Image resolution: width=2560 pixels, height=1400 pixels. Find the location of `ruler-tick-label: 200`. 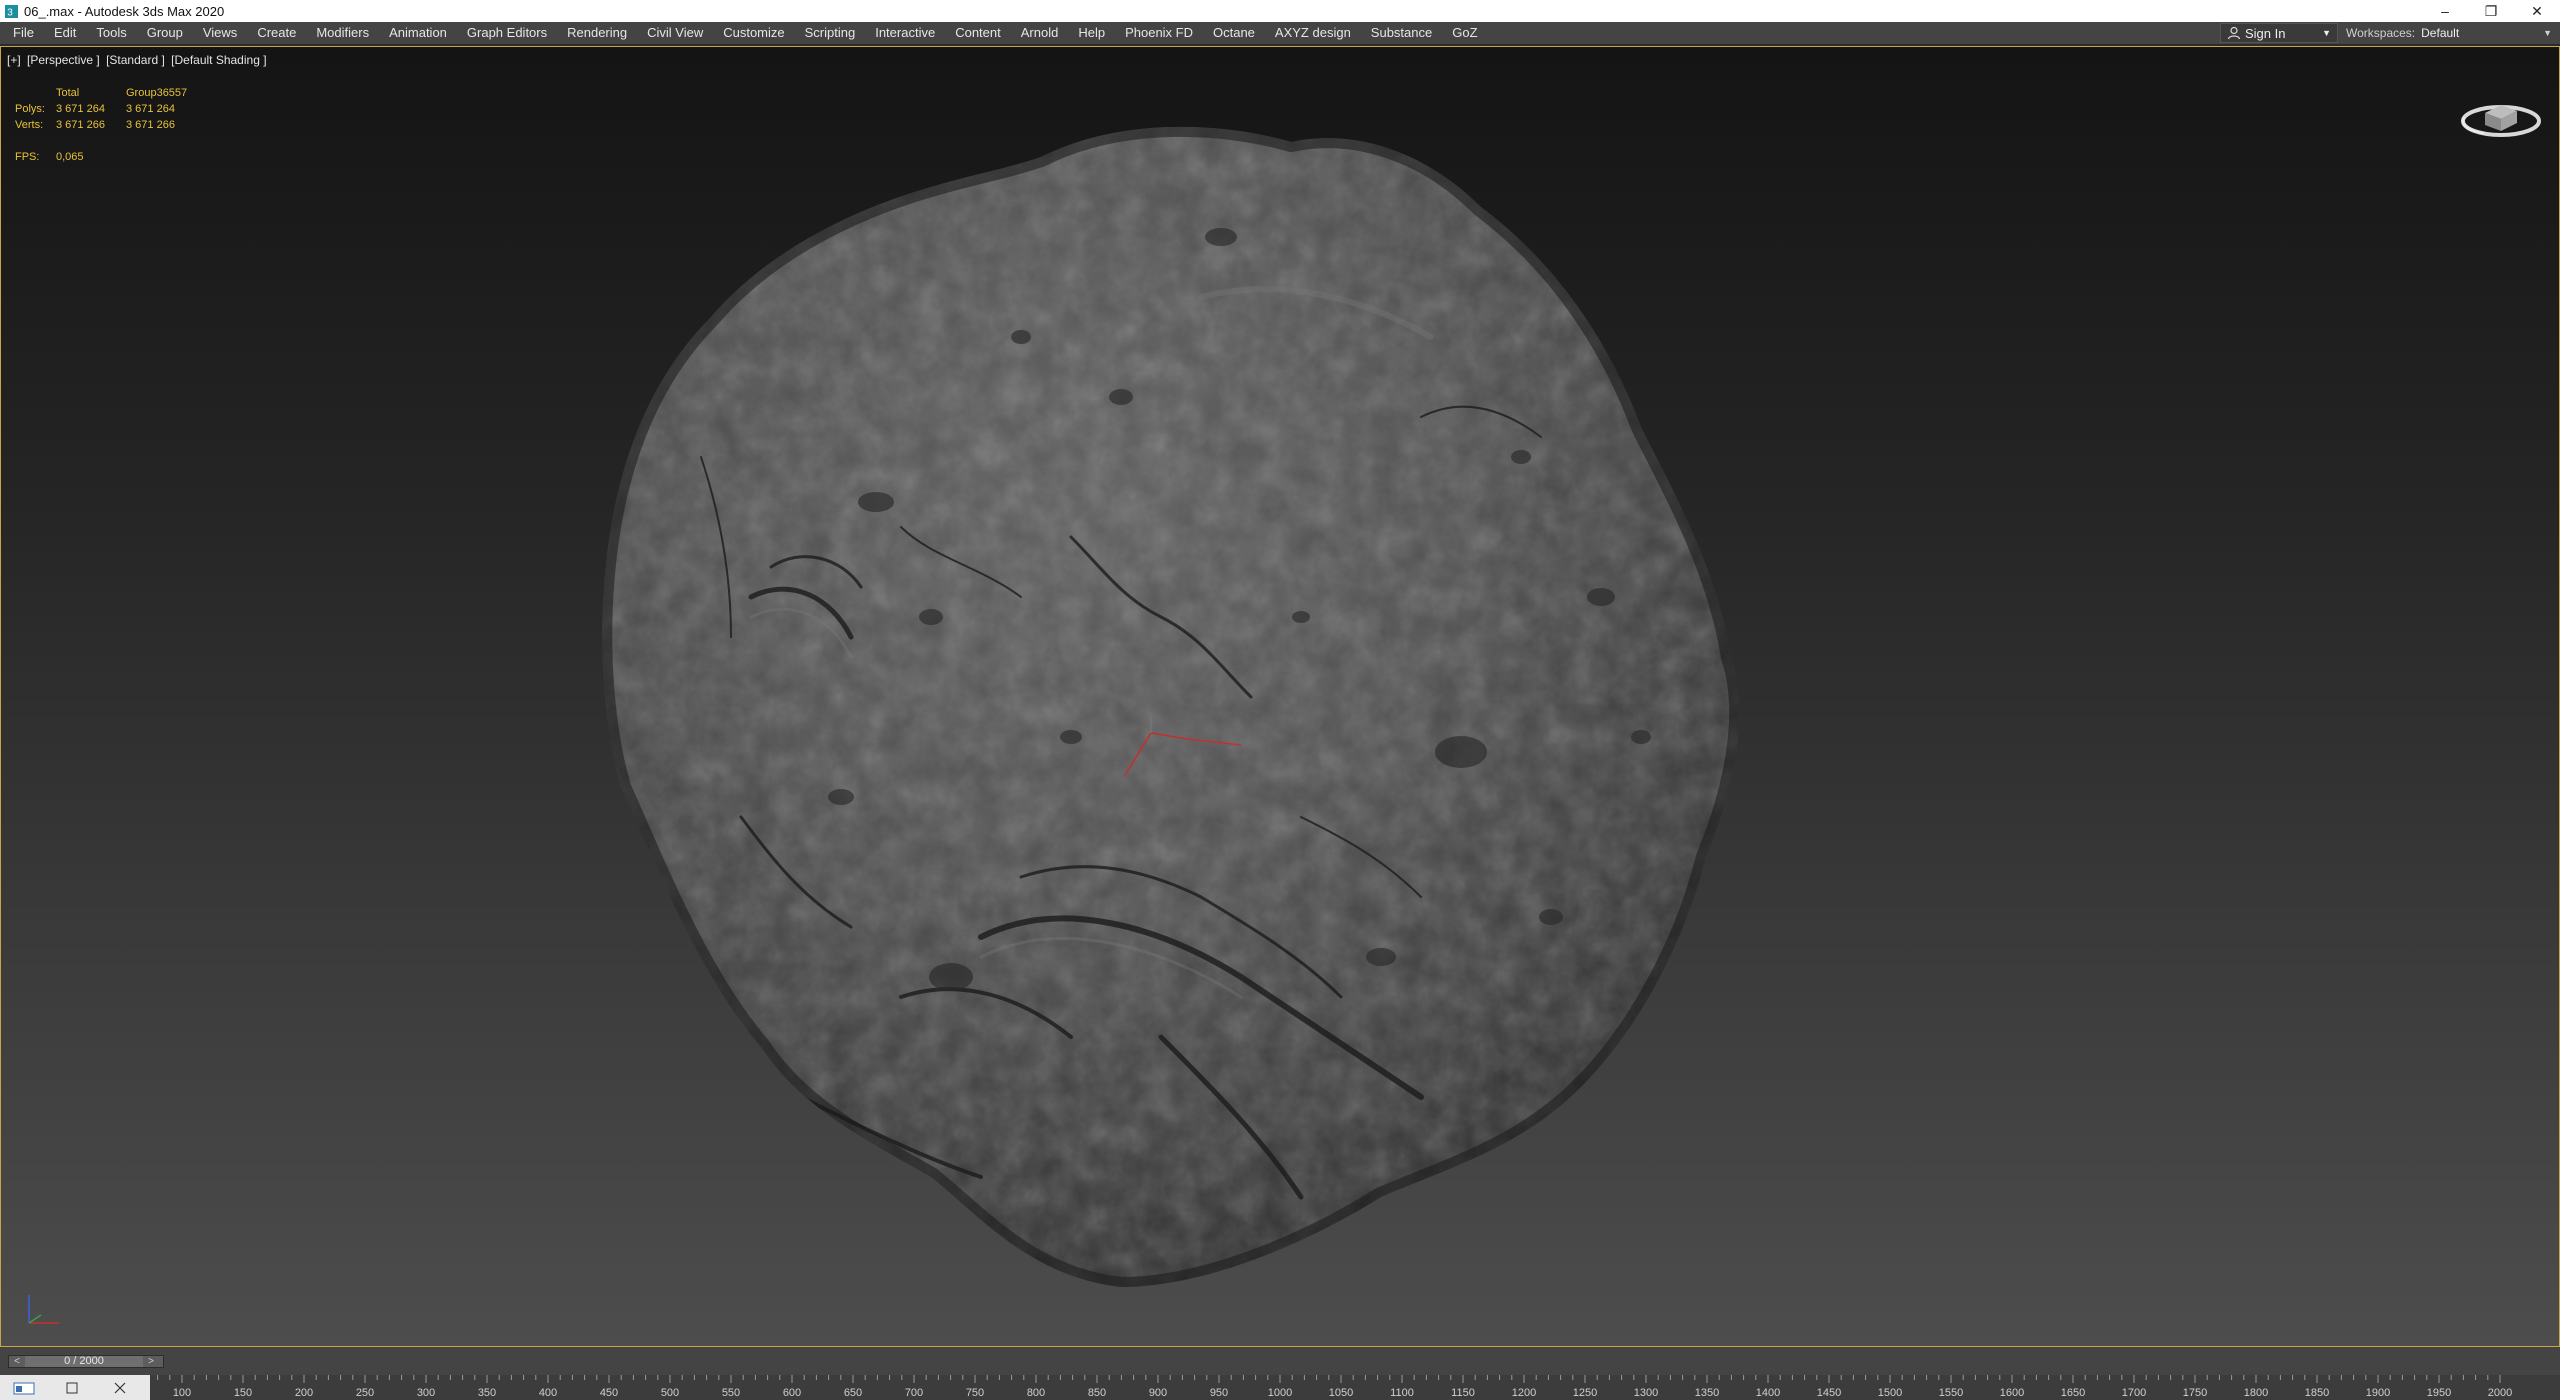

ruler-tick-label: 200 is located at coordinates (304, 1393).